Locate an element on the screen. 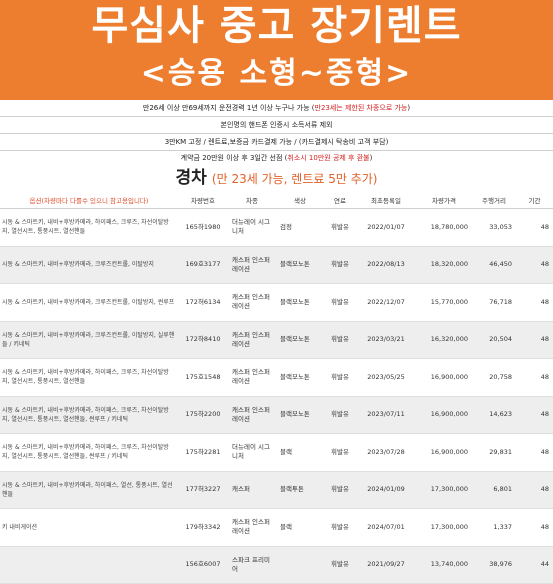  cell-price: 15,770,000 is located at coordinates (444, 302).